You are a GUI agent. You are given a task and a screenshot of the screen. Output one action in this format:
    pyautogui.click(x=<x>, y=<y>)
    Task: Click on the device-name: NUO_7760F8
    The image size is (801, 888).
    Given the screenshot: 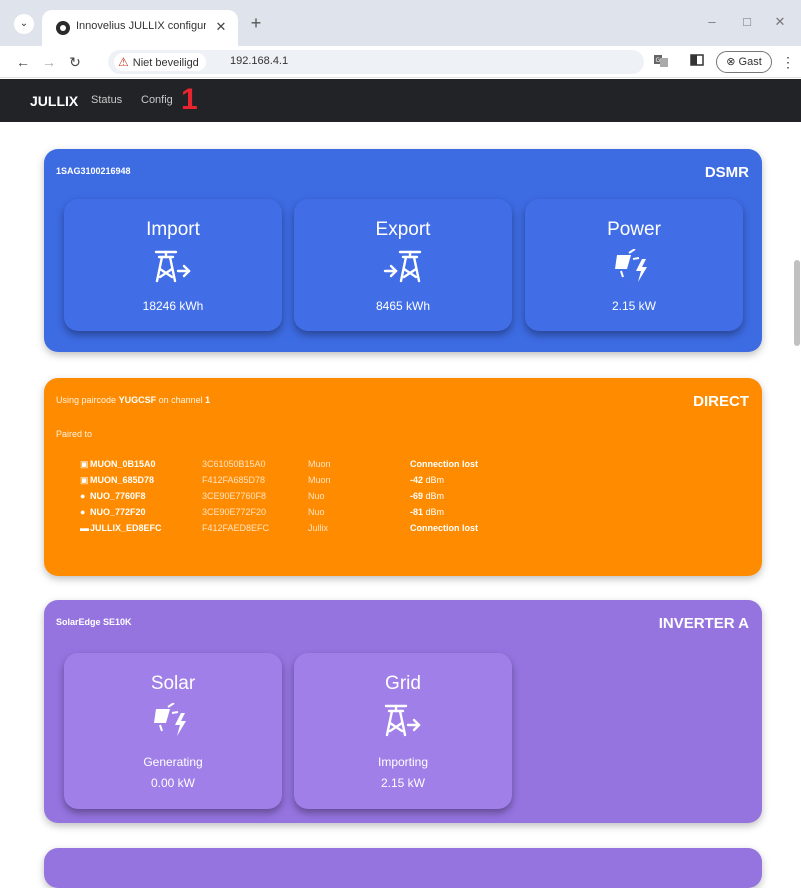 What is the action you would take?
    pyautogui.click(x=118, y=496)
    